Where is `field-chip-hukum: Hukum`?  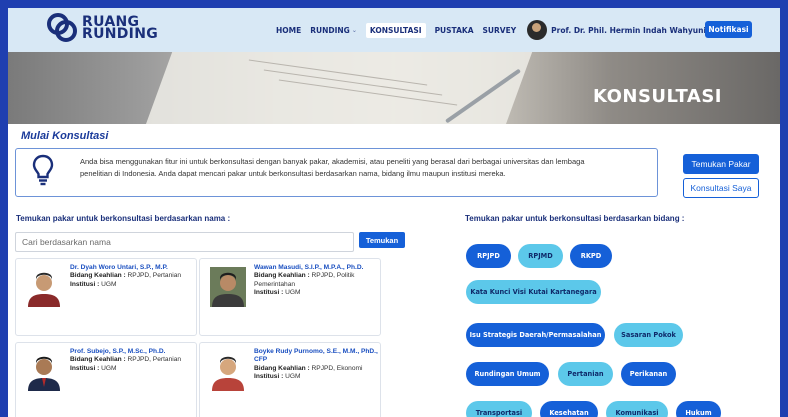 field-chip-hukum: Hukum is located at coordinates (698, 409).